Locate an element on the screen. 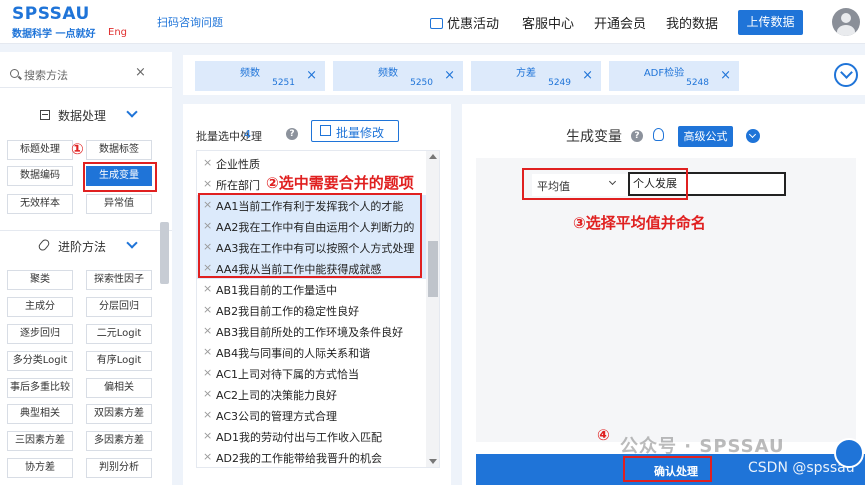  section-data-processing: 数据处理 is located at coordinates (86, 115).